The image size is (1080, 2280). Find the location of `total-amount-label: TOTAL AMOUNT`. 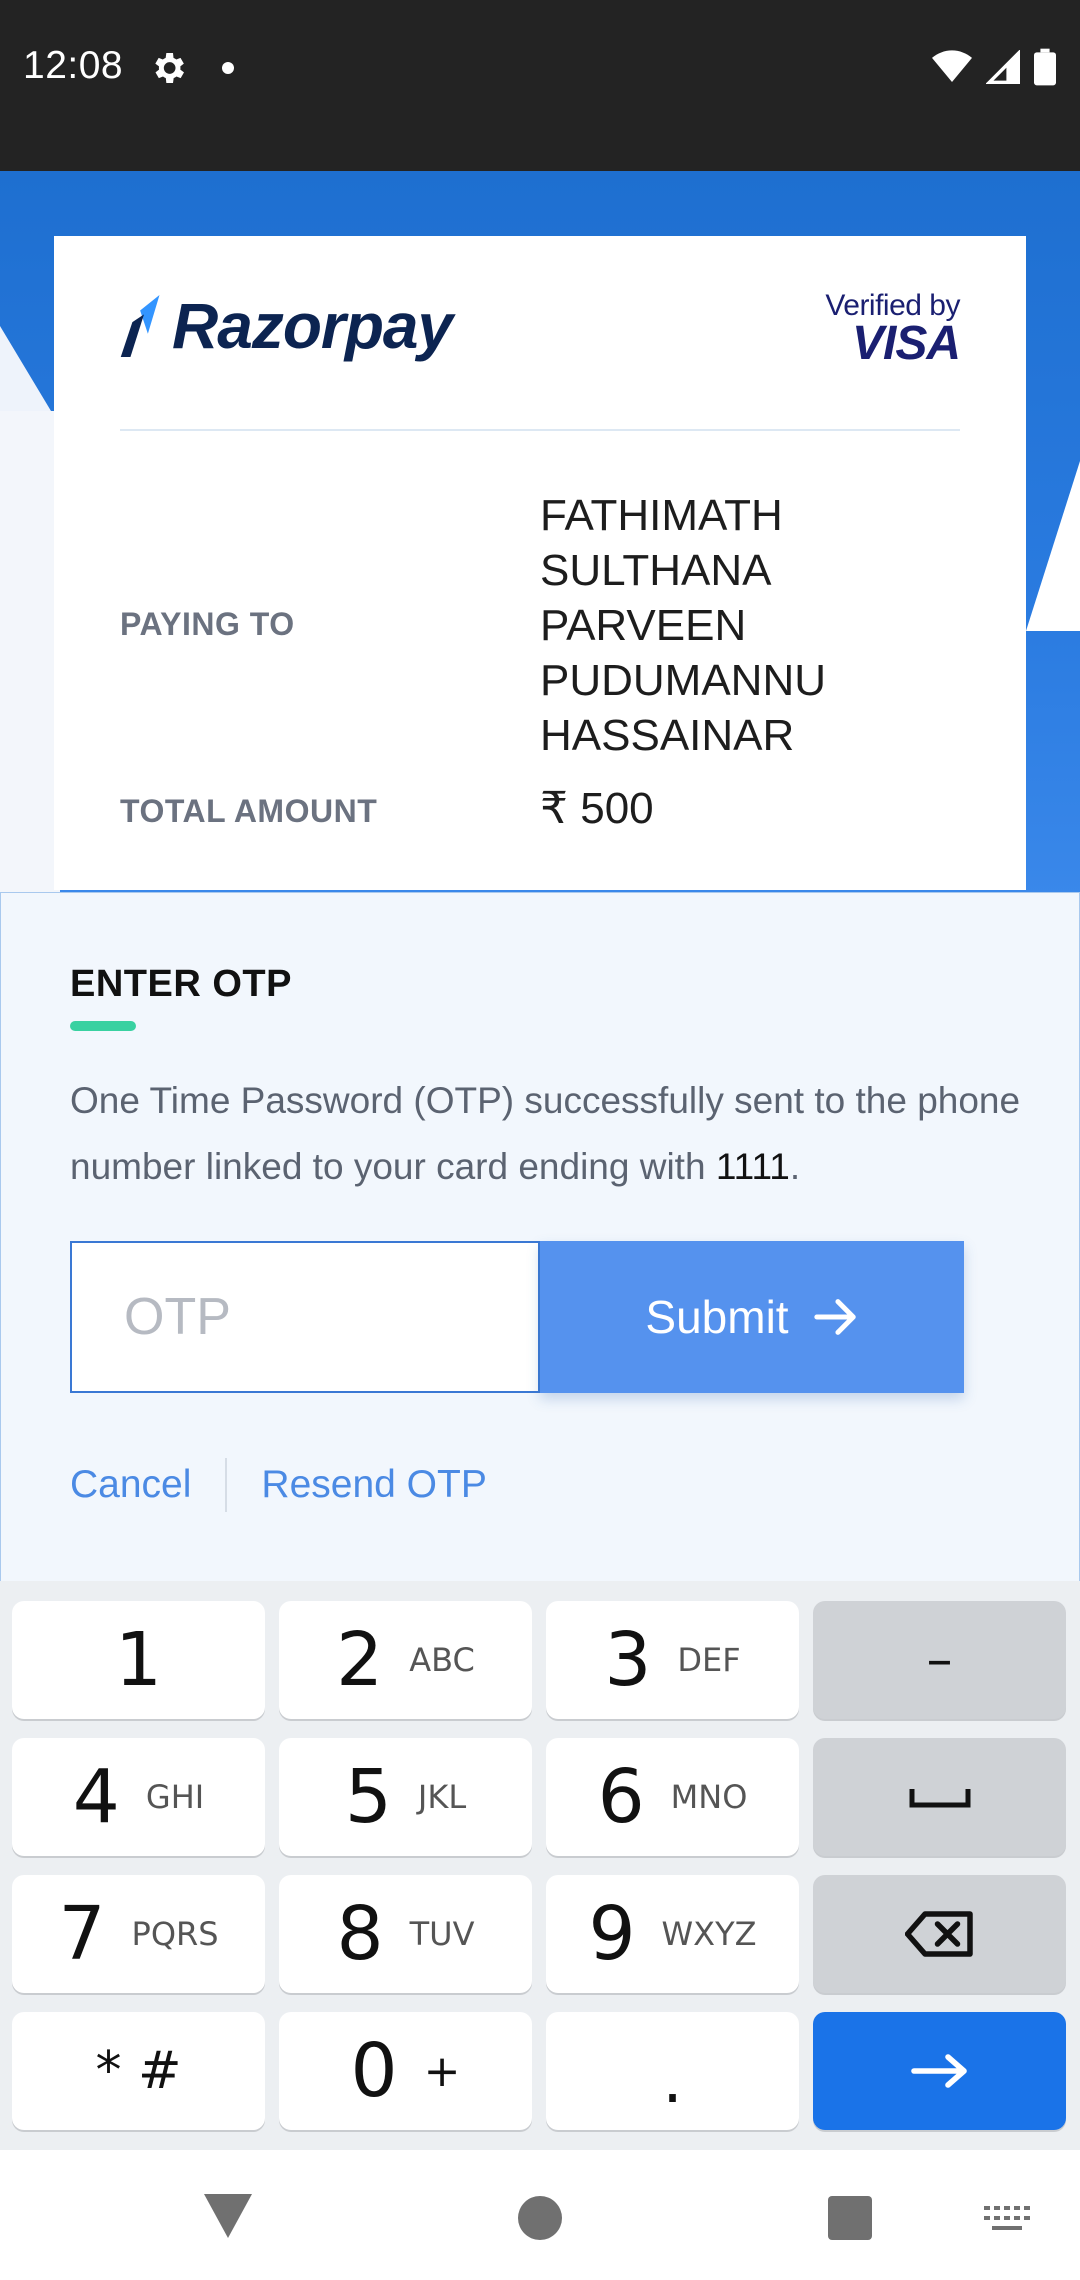

total-amount-label: TOTAL AMOUNT is located at coordinates (249, 811).